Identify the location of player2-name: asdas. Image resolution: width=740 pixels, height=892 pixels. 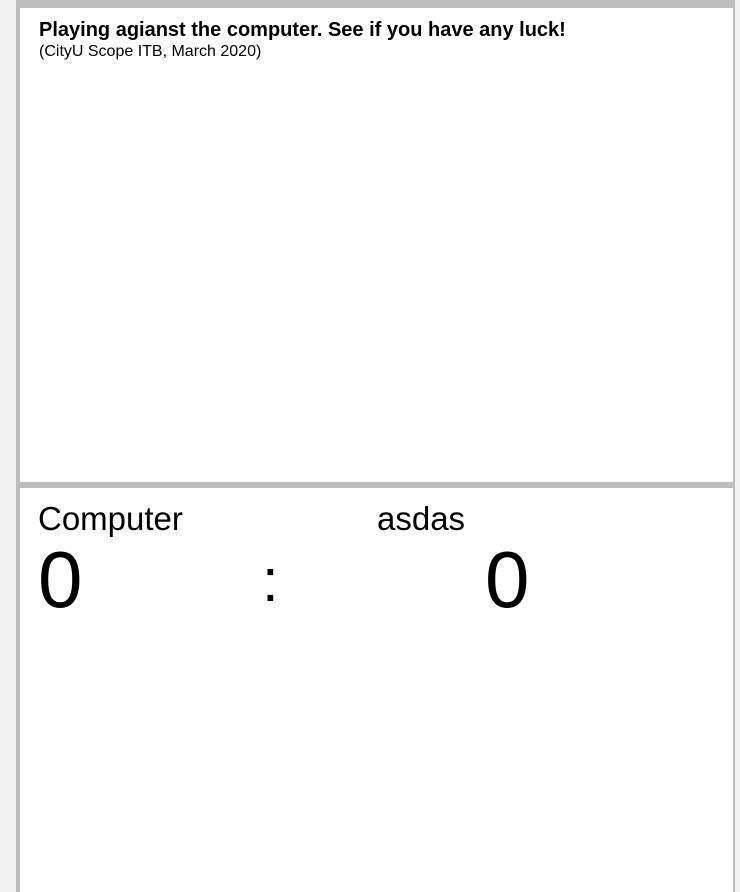
(421, 518).